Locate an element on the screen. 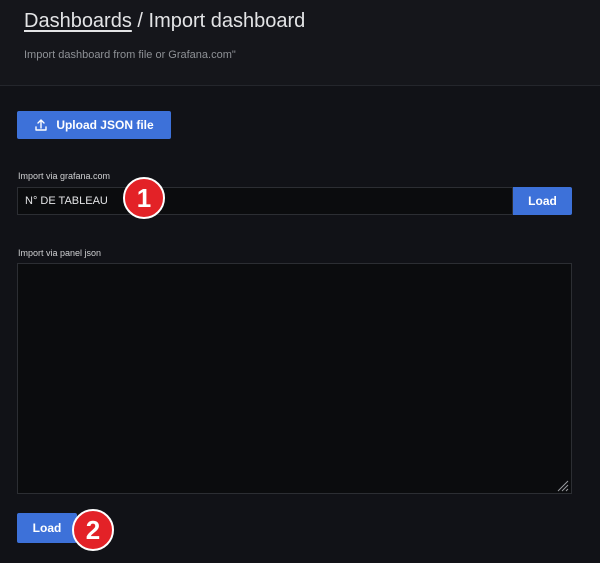  panel-json-label: Import via panel json is located at coordinates (60, 253).